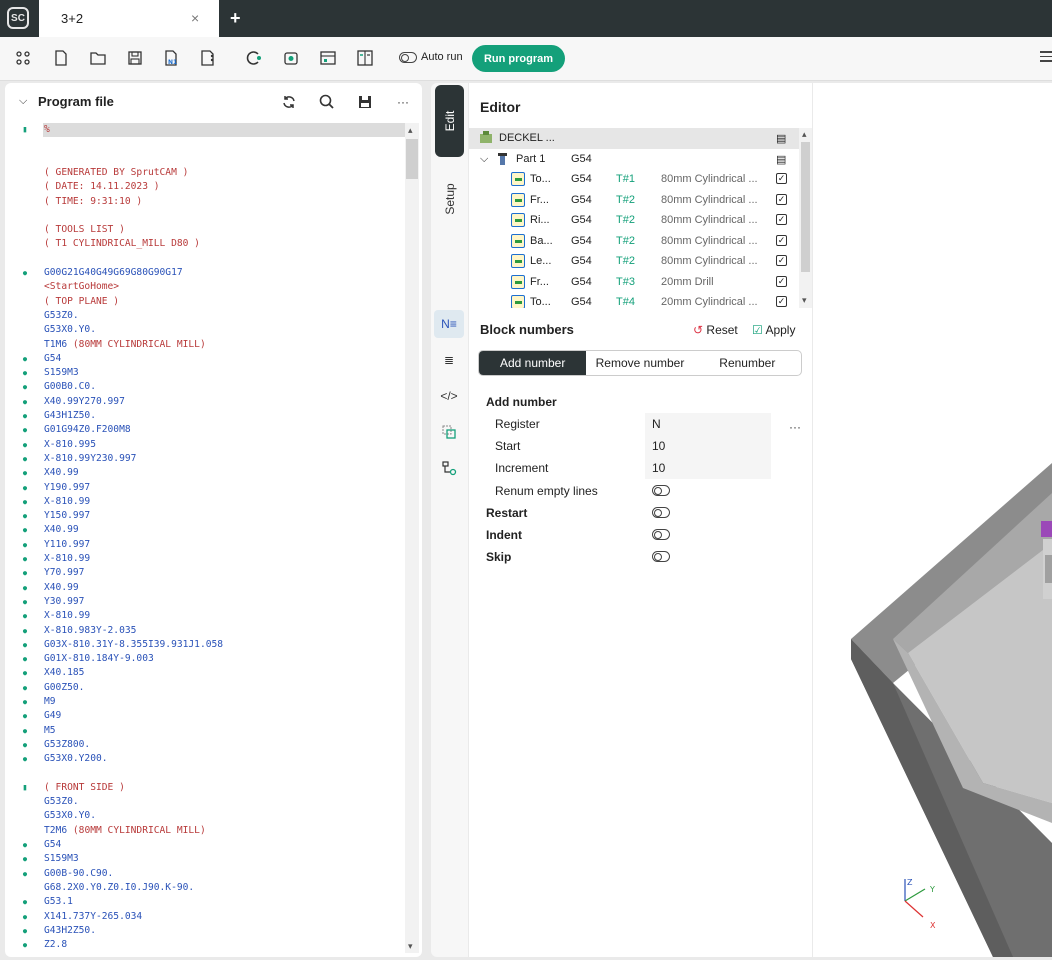 This screenshot has height=960, width=1052. Describe the element at coordinates (289, 102) in the screenshot. I see `refresh-icon` at that location.